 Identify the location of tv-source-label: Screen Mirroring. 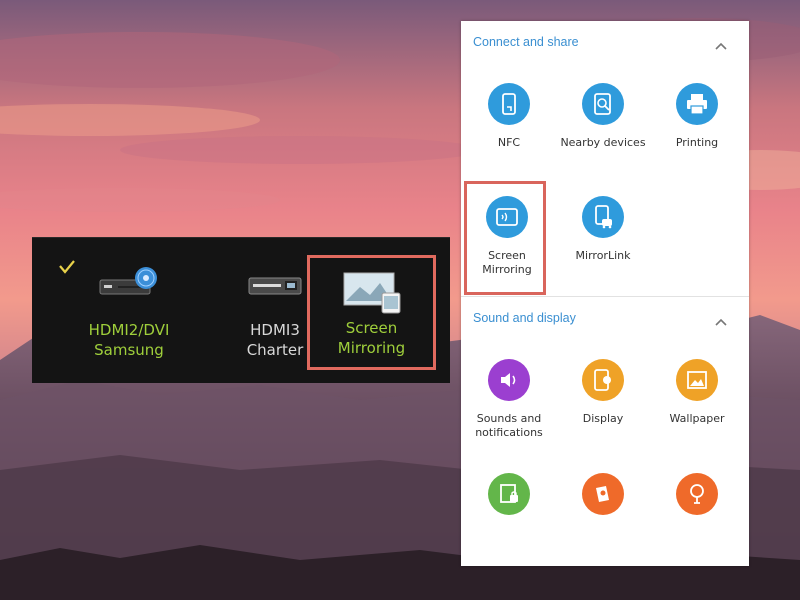
(371, 338).